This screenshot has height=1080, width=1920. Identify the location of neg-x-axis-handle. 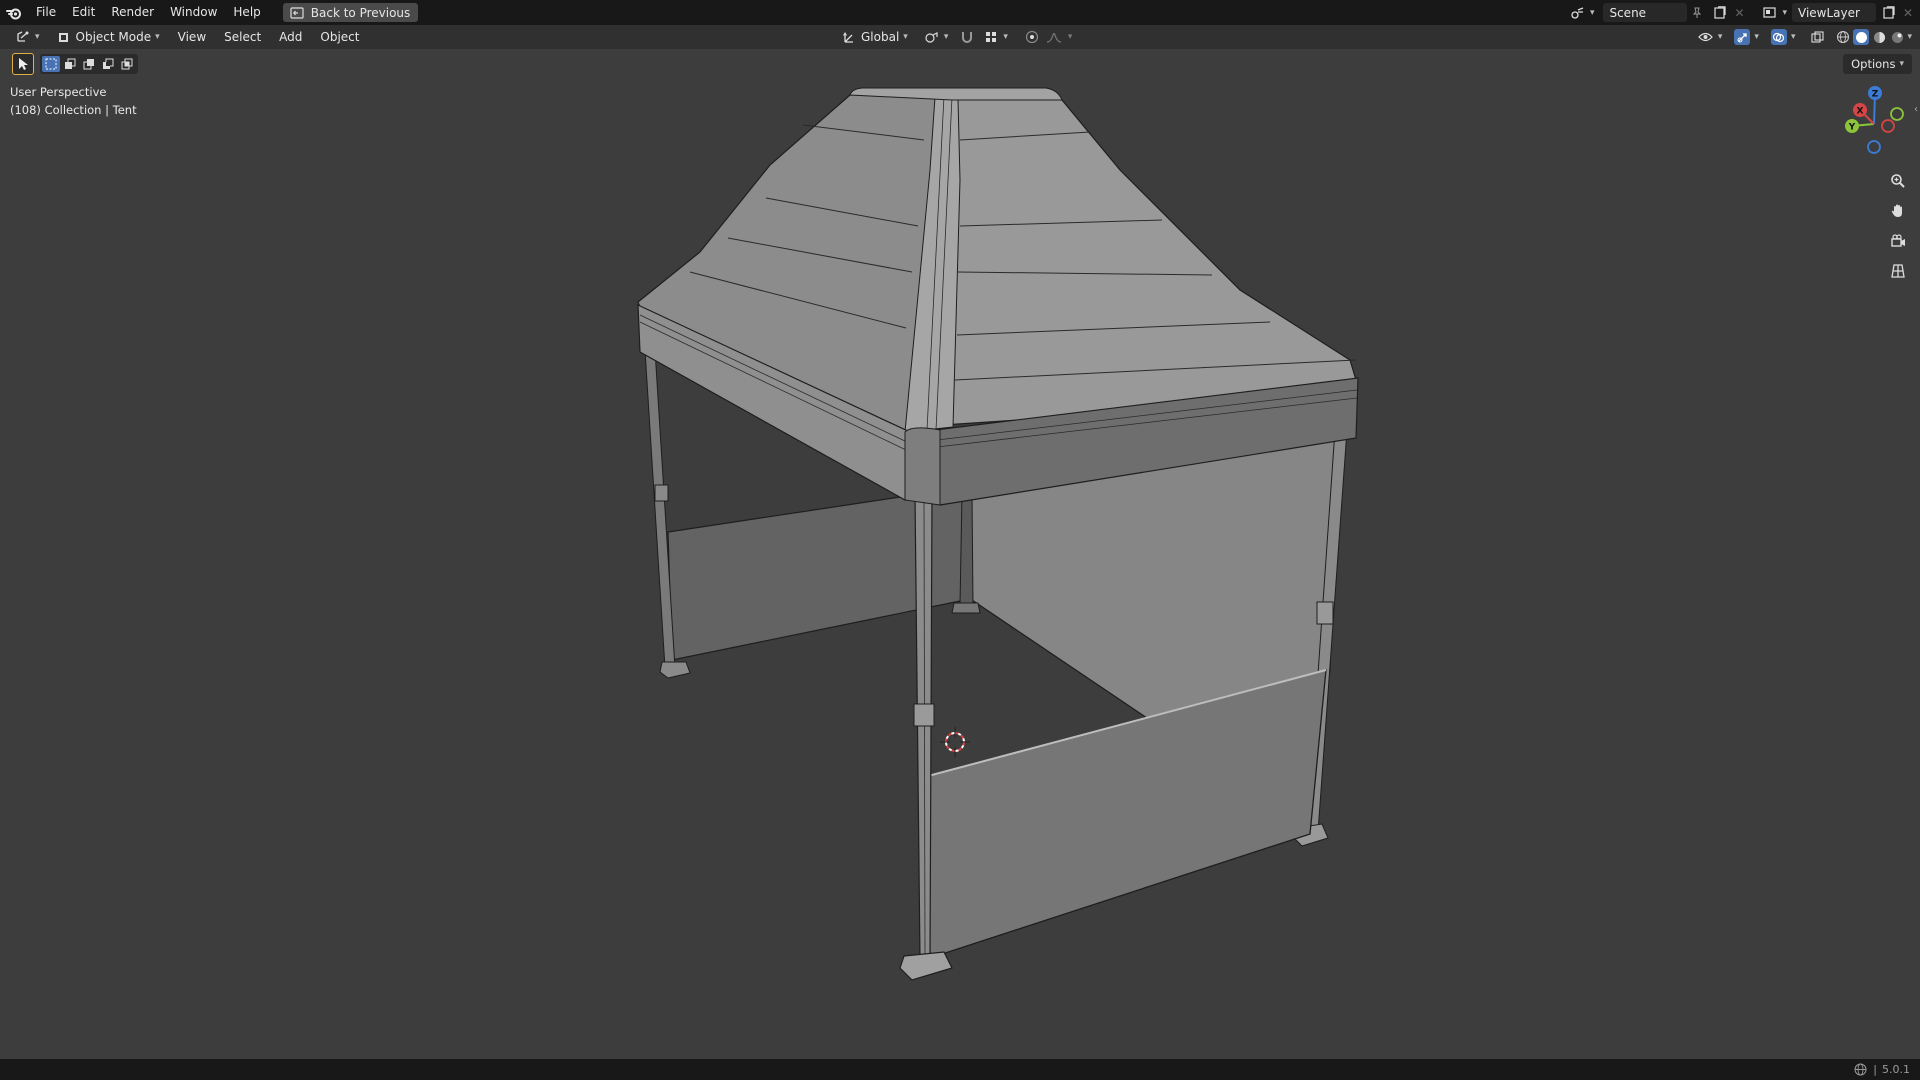
(1888, 126).